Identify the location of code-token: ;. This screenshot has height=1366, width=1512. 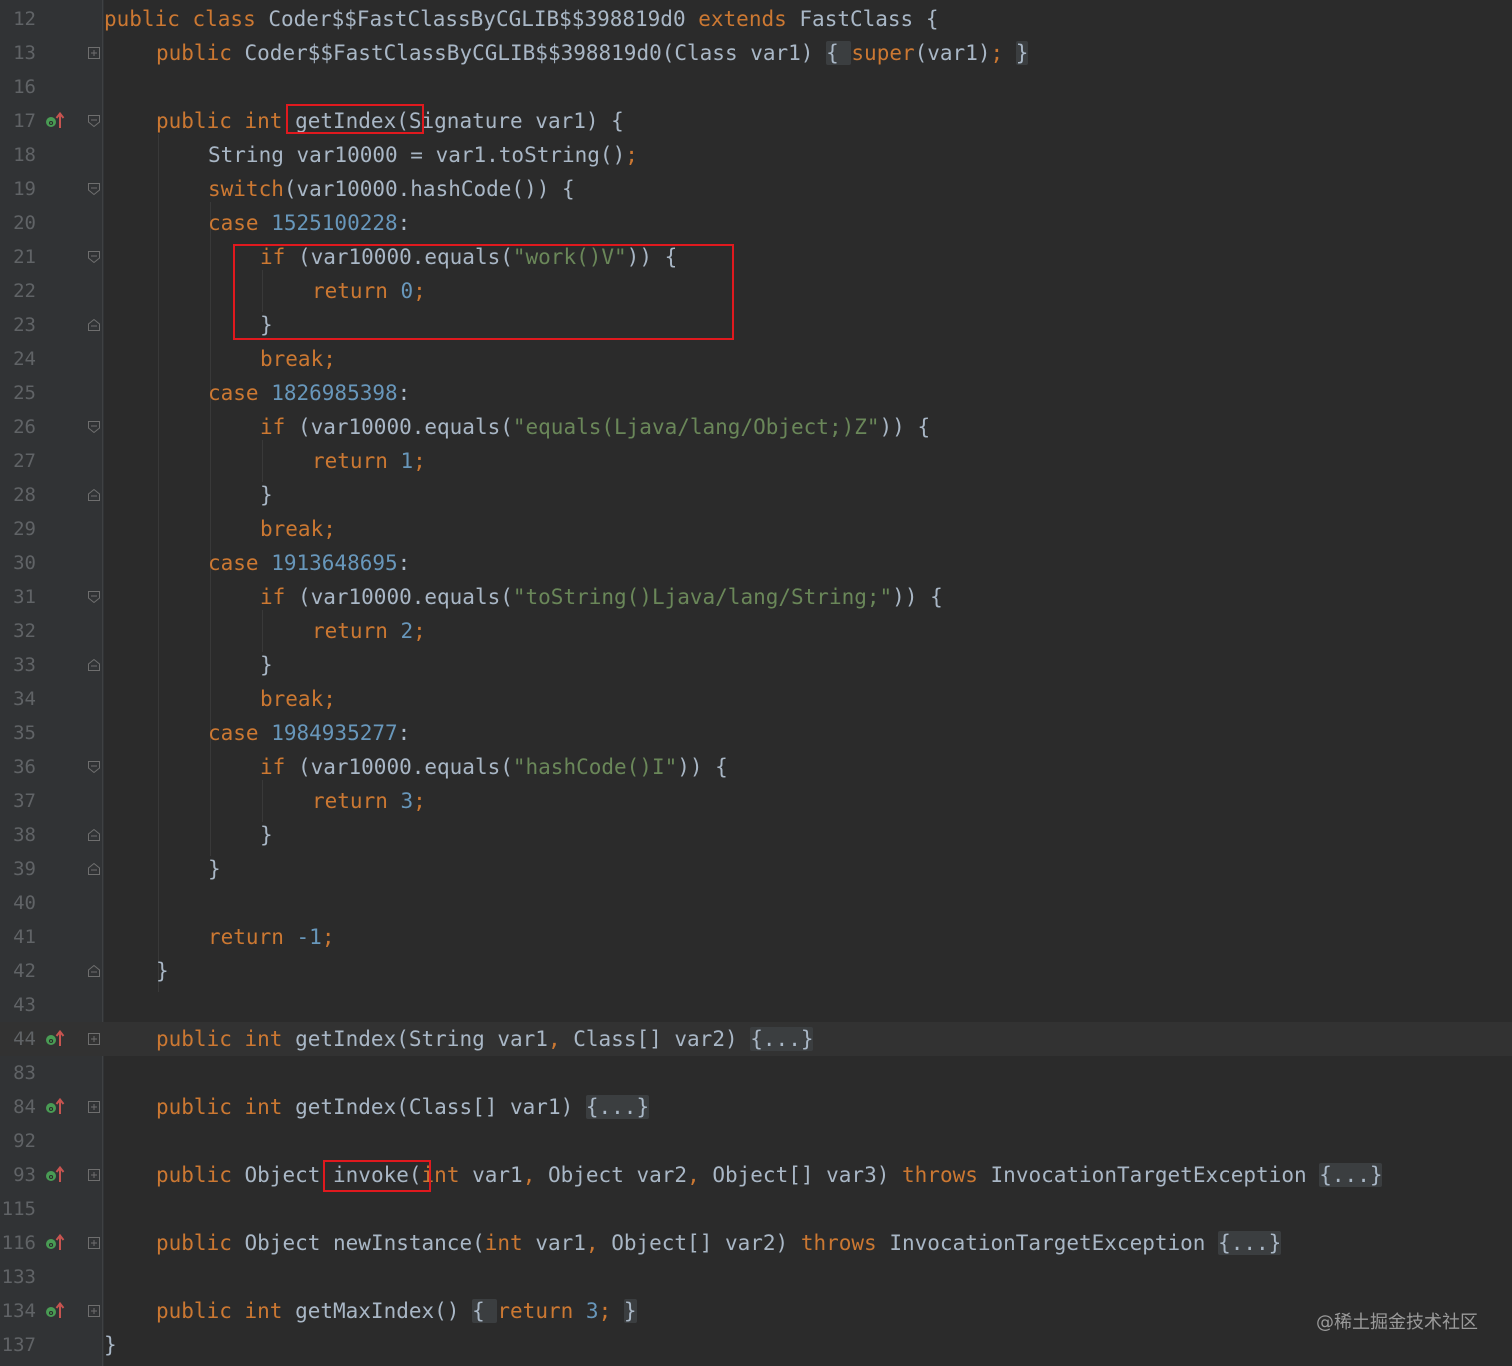
(419, 461).